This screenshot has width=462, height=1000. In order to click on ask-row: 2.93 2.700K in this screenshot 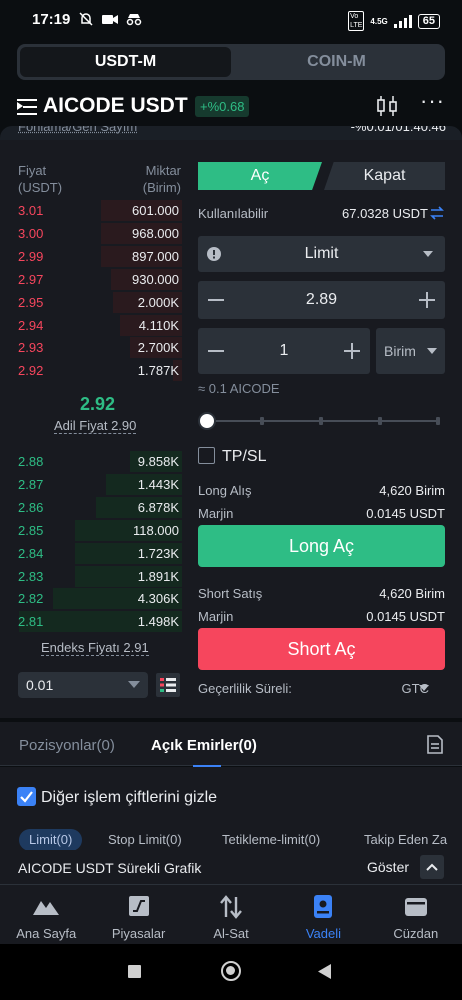, I will do `click(96, 347)`.